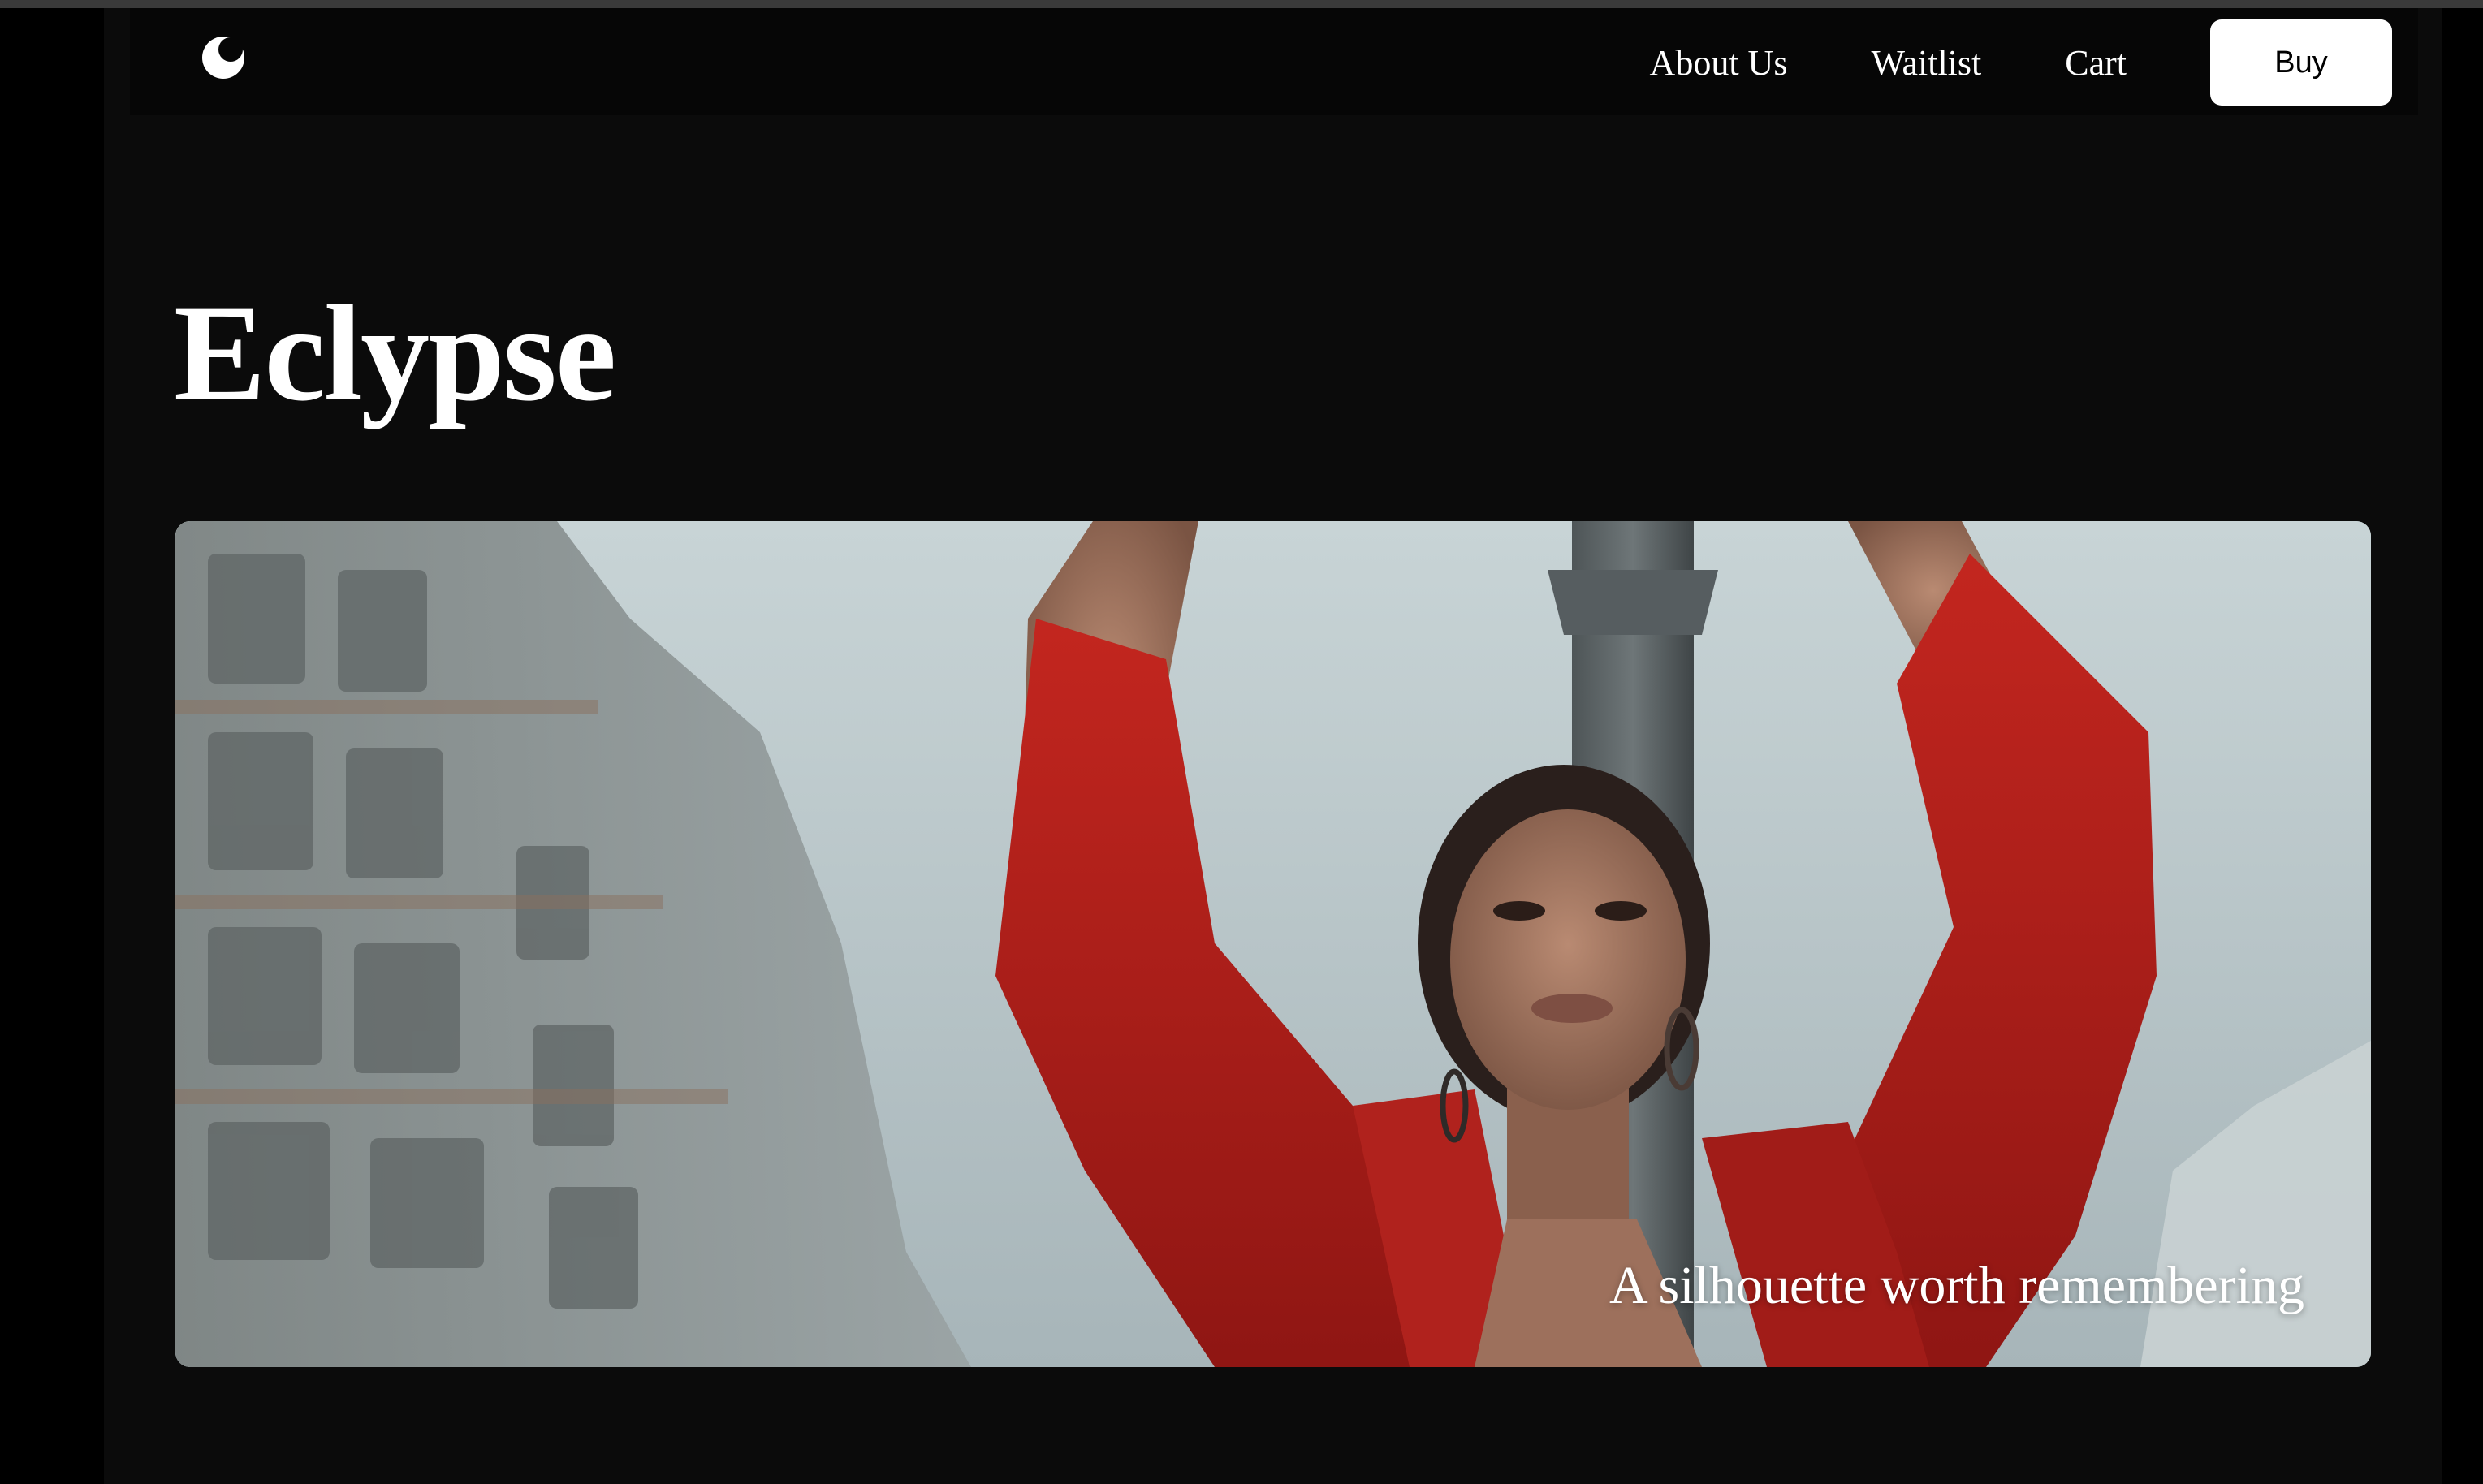 Image resolution: width=2483 pixels, height=1484 pixels. I want to click on nav-links: About Us Waitlist Cart Buy, so click(2034, 62).